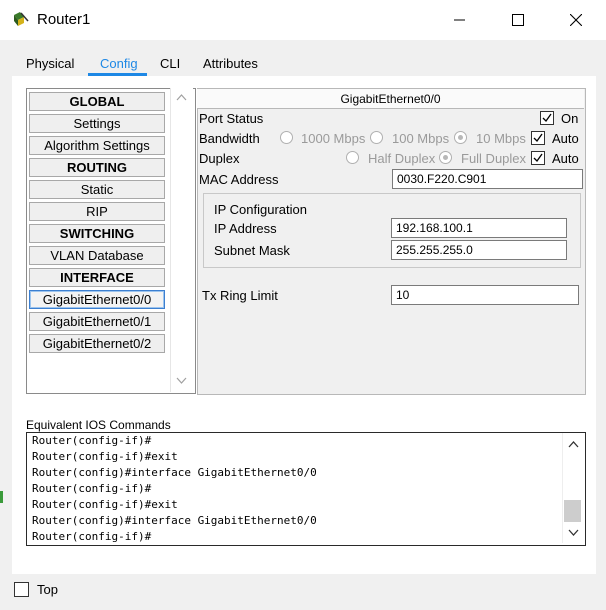 The image size is (606, 610). Describe the element at coordinates (565, 158) in the screenshot. I see `duplex-auto-label: Auto` at that location.